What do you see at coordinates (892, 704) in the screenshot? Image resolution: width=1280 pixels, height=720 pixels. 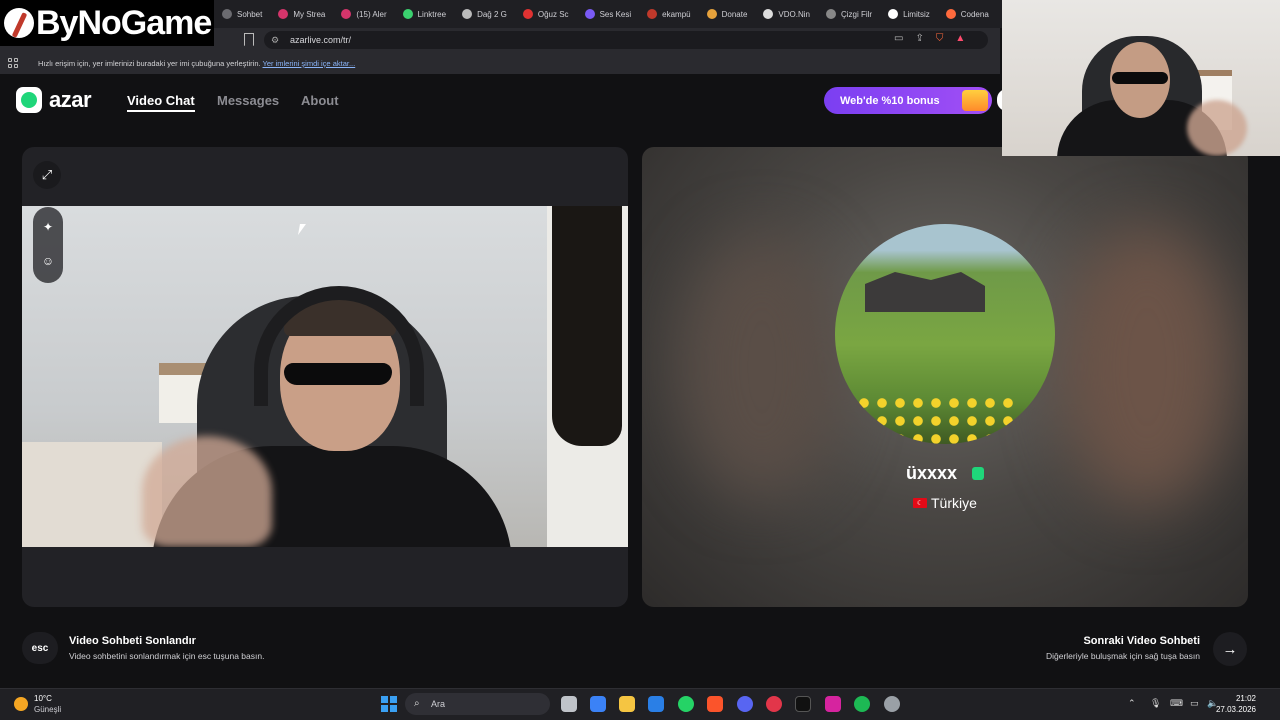 I see `obs-icon` at bounding box center [892, 704].